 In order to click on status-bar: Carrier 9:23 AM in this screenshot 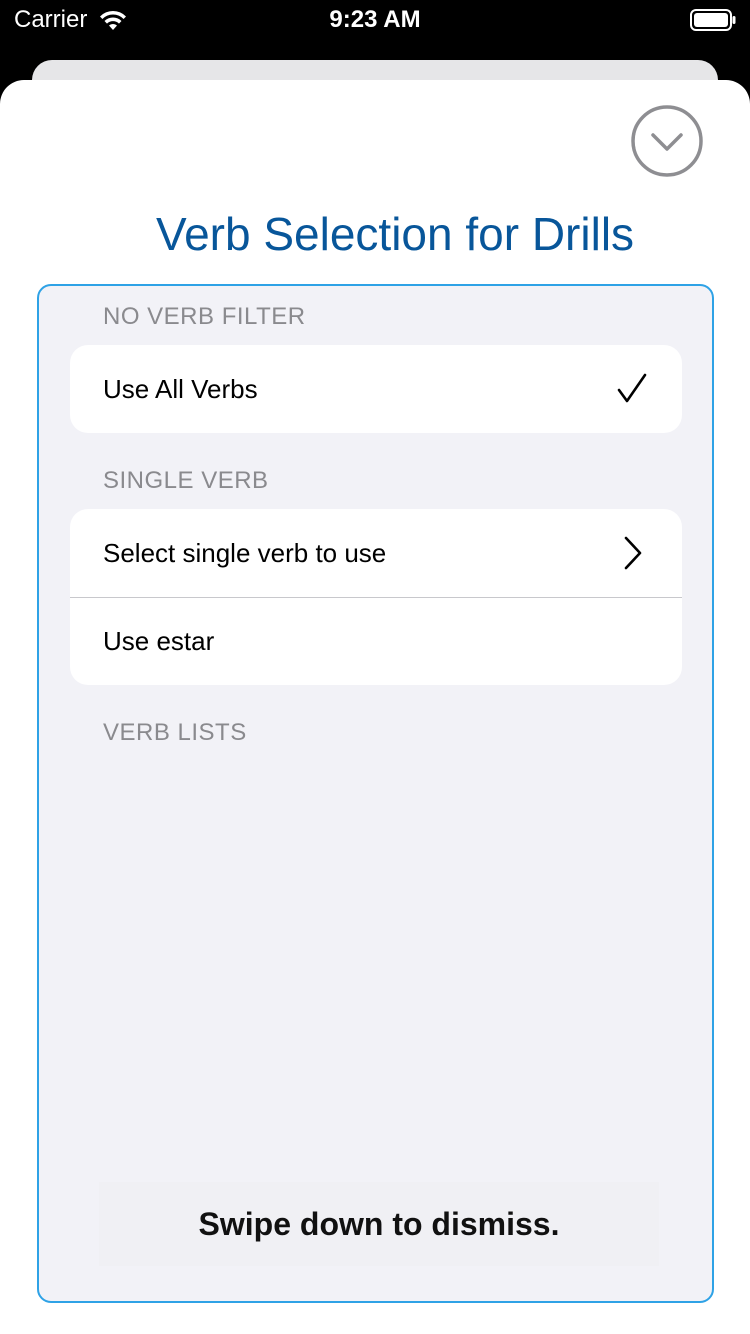, I will do `click(375, 20)`.